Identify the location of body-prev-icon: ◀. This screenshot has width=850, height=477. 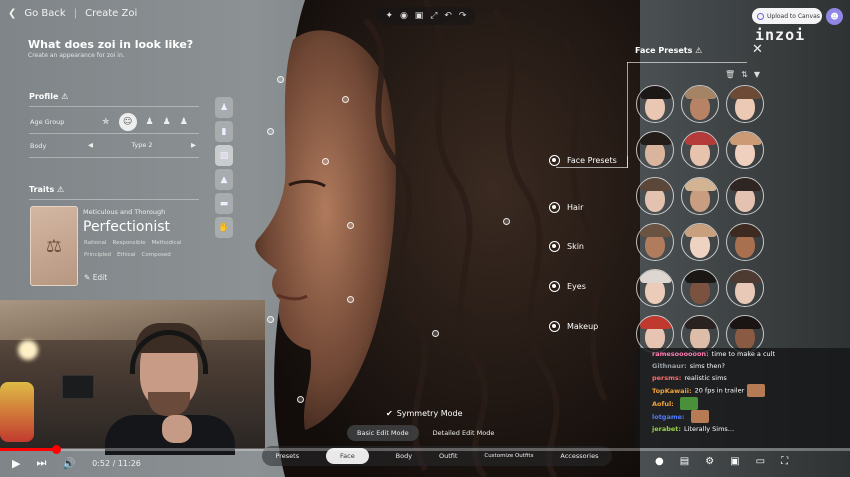
(90, 145).